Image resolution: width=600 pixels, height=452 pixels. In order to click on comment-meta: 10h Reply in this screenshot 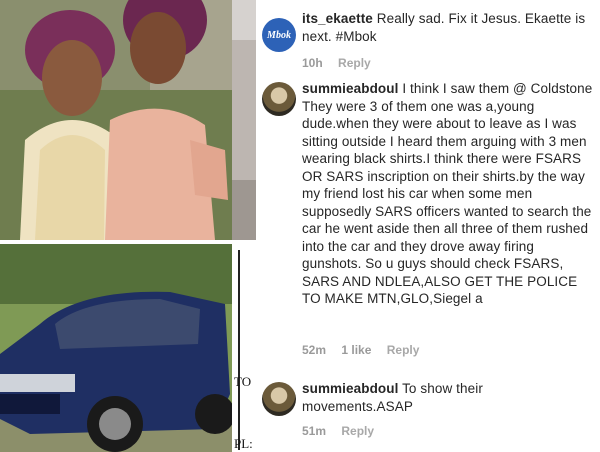, I will do `click(342, 63)`.